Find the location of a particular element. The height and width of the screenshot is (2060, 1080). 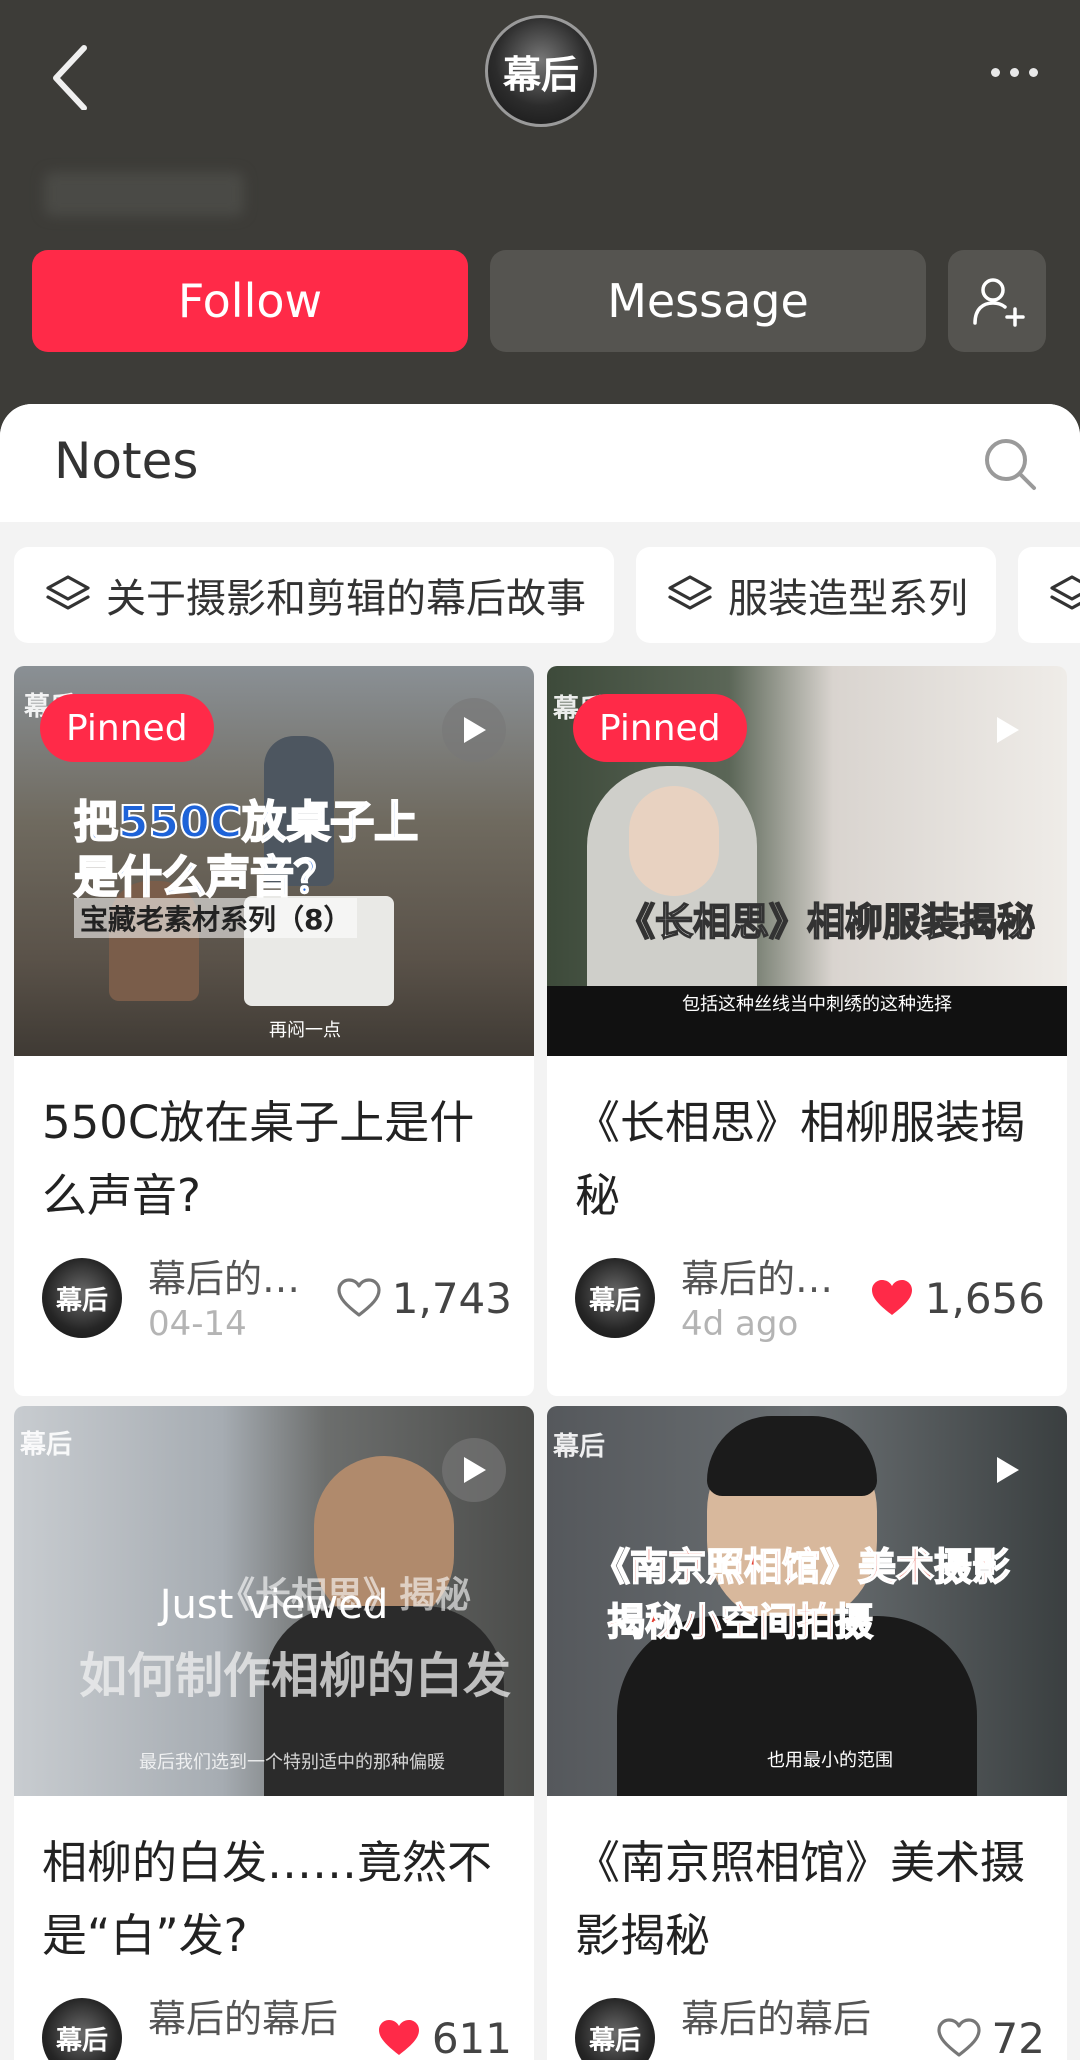

note-author-row: 幕后 幕后的… 04-14 1,743 is located at coordinates (277, 1298).